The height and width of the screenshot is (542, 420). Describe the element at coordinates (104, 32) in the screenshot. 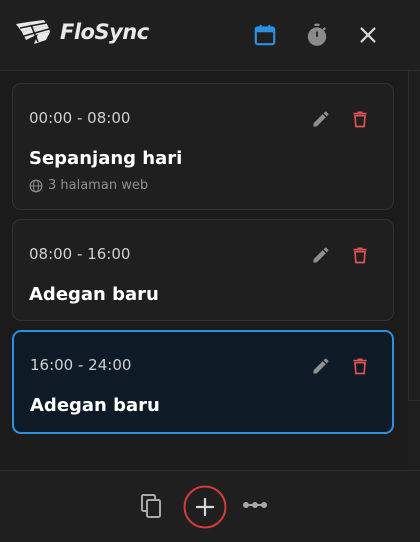

I see `app-title: FloSync` at that location.